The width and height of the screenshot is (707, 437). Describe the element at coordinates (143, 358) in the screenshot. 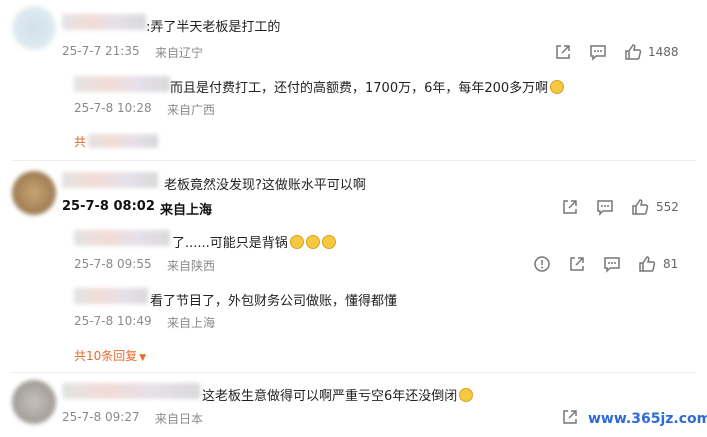

I see `chevron-down-icon: ▼` at that location.